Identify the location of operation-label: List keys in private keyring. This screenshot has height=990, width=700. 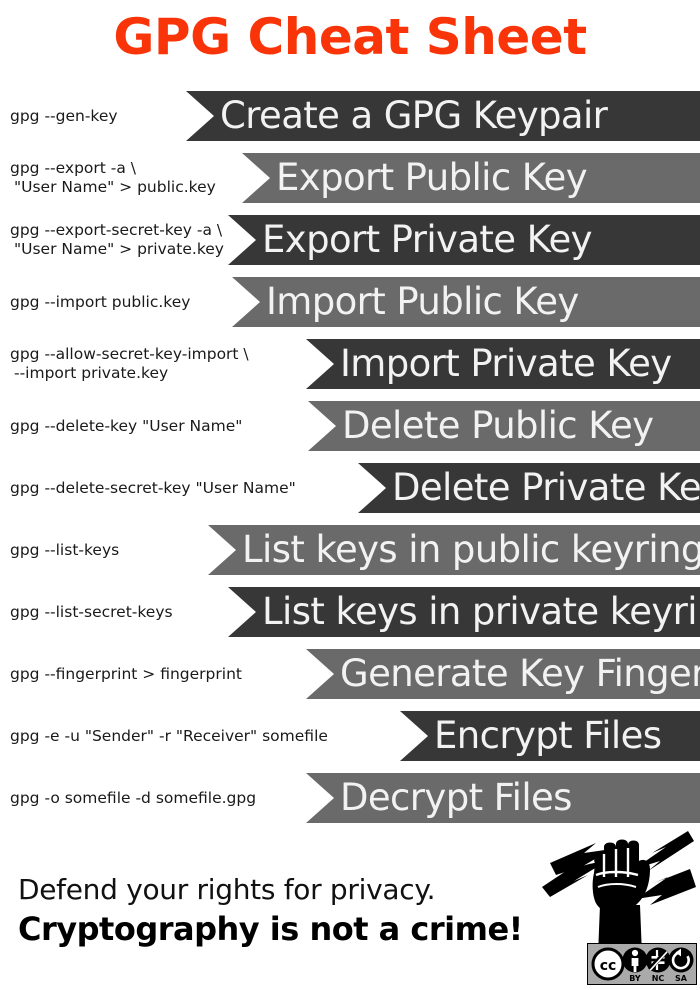
(481, 611).